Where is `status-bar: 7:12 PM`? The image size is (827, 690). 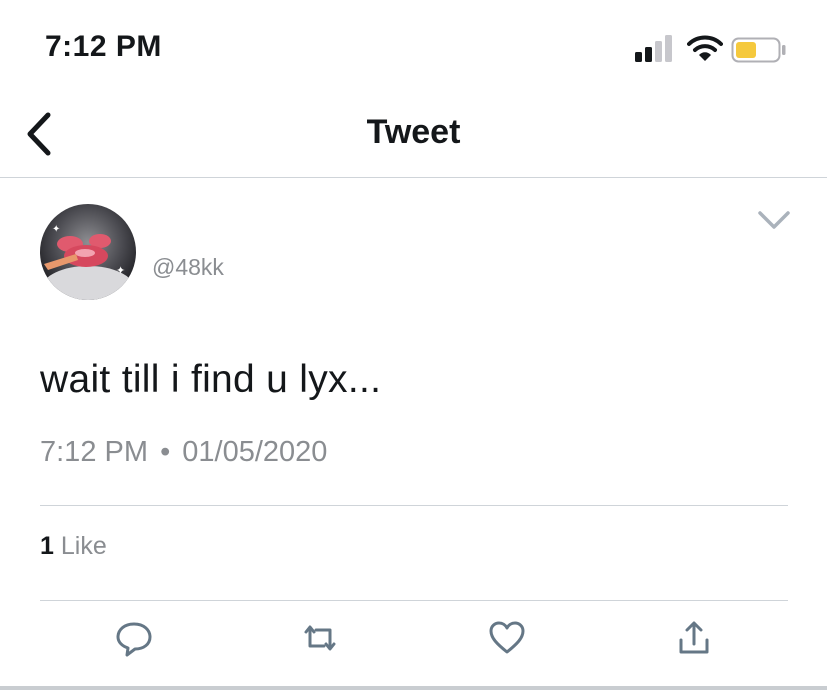 status-bar: 7:12 PM is located at coordinates (413, 47).